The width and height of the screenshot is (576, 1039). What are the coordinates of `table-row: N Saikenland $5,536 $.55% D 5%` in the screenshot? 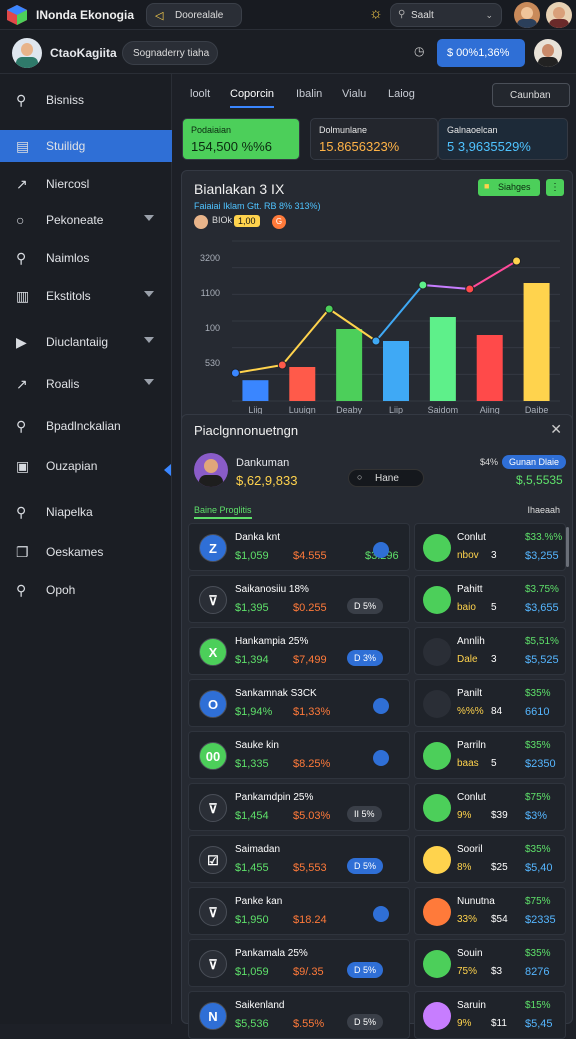 It's located at (299, 1015).